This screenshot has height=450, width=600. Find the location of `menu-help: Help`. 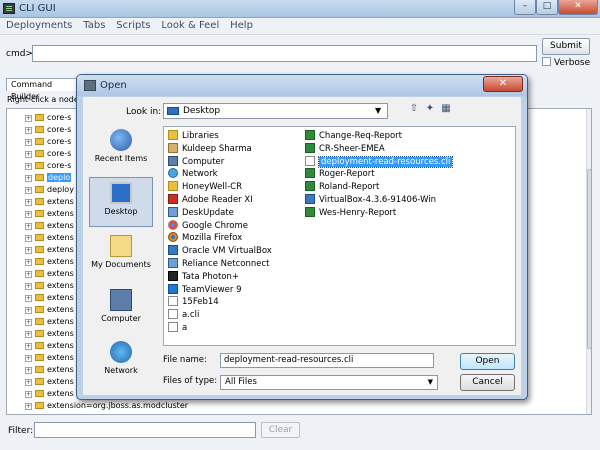

menu-help: Help is located at coordinates (241, 26).